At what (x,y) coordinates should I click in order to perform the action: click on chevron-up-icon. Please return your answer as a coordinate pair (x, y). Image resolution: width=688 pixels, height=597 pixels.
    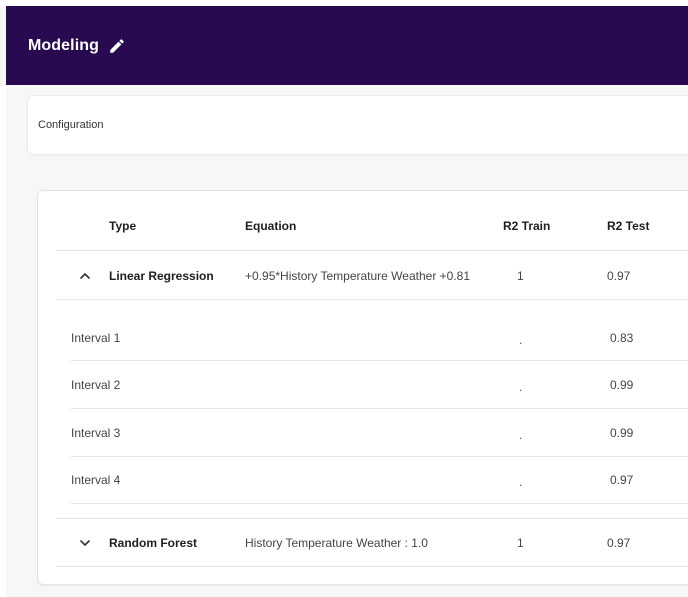
    Looking at the image, I should click on (85, 276).